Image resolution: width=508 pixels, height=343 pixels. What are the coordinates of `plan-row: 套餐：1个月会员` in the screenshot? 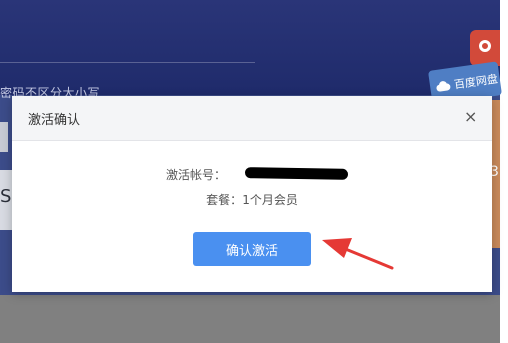 It's located at (252, 199).